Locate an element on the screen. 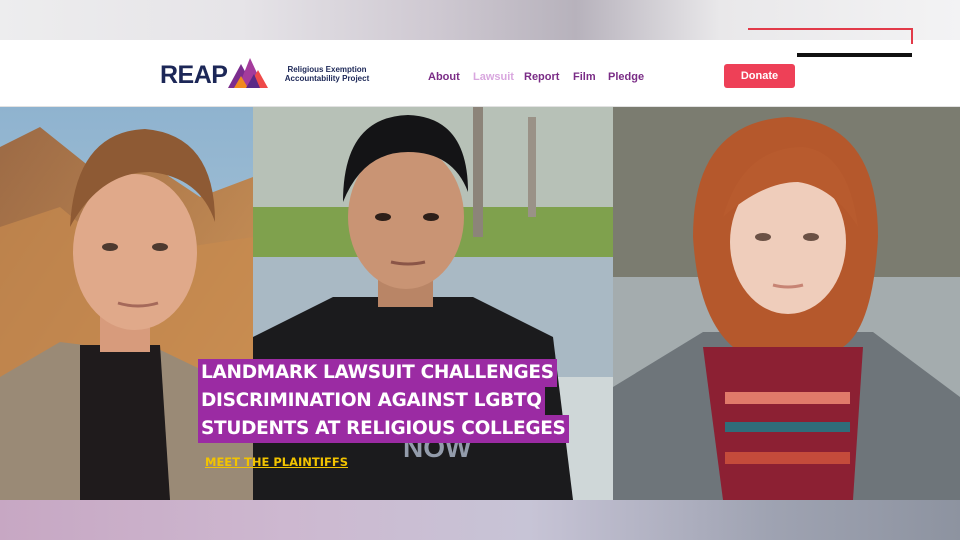  logo-triangles-icon is located at coordinates (248, 73).